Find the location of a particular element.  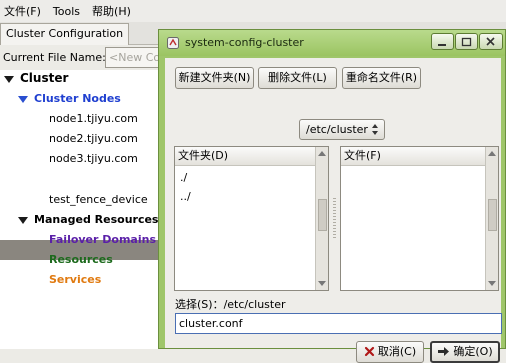

maximize-icon is located at coordinates (466, 42).